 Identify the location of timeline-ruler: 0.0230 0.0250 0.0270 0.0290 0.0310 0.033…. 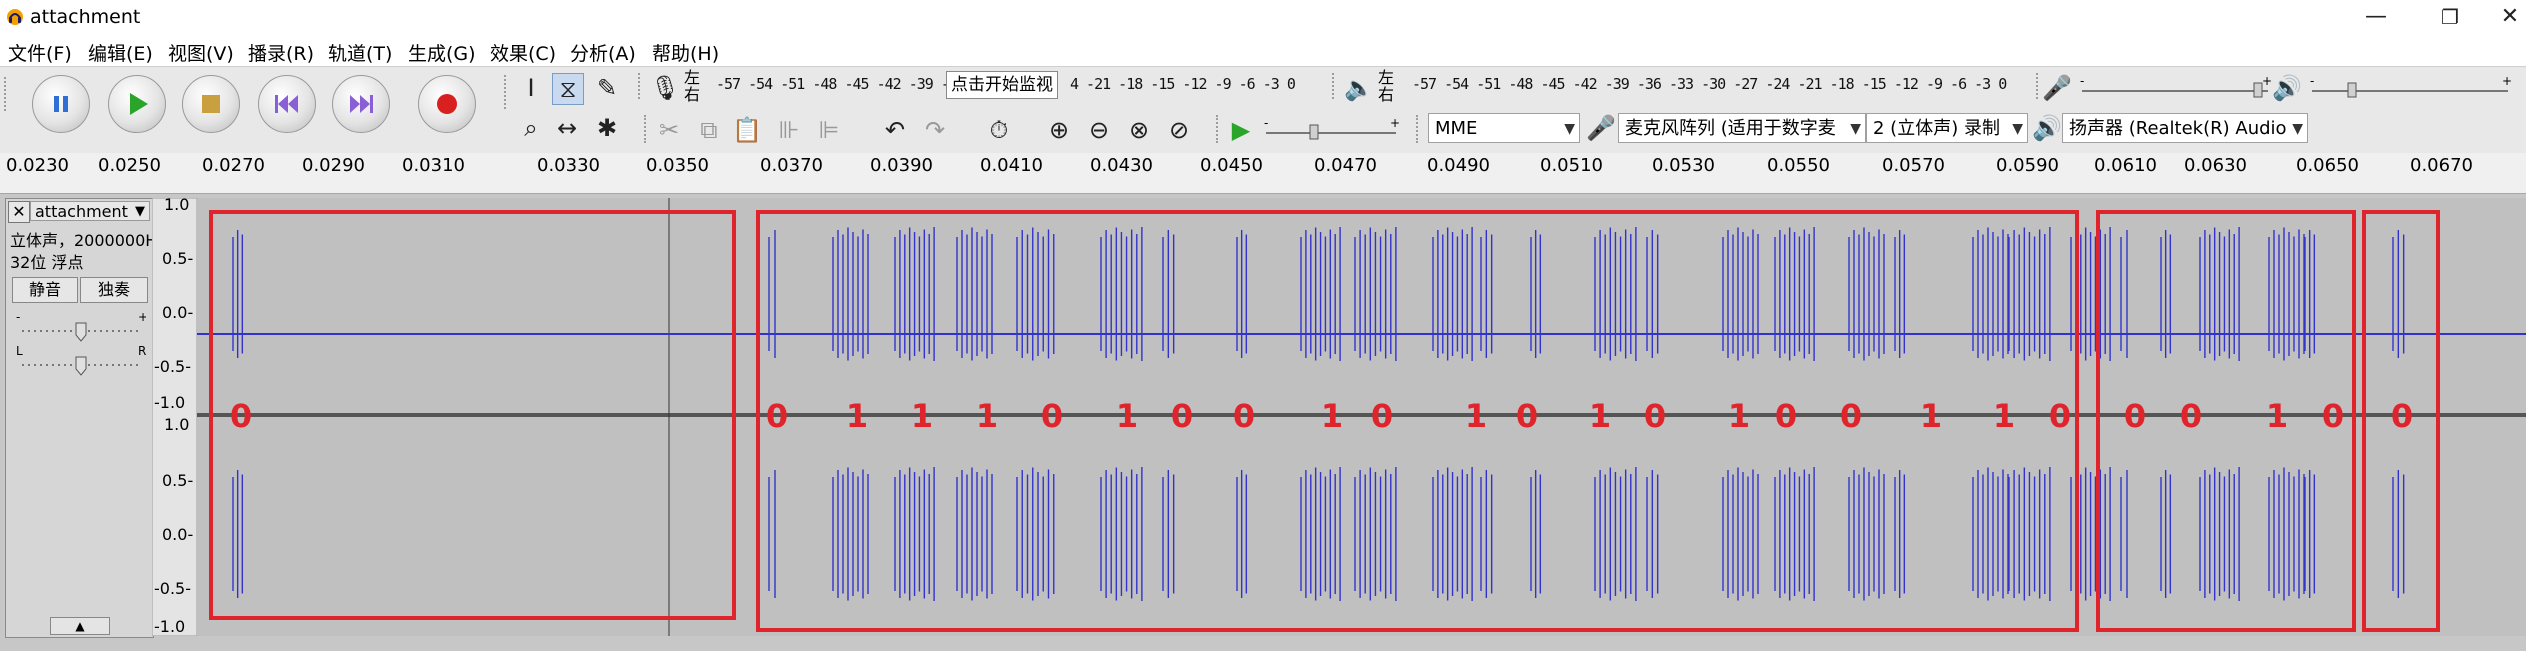
(1263, 173).